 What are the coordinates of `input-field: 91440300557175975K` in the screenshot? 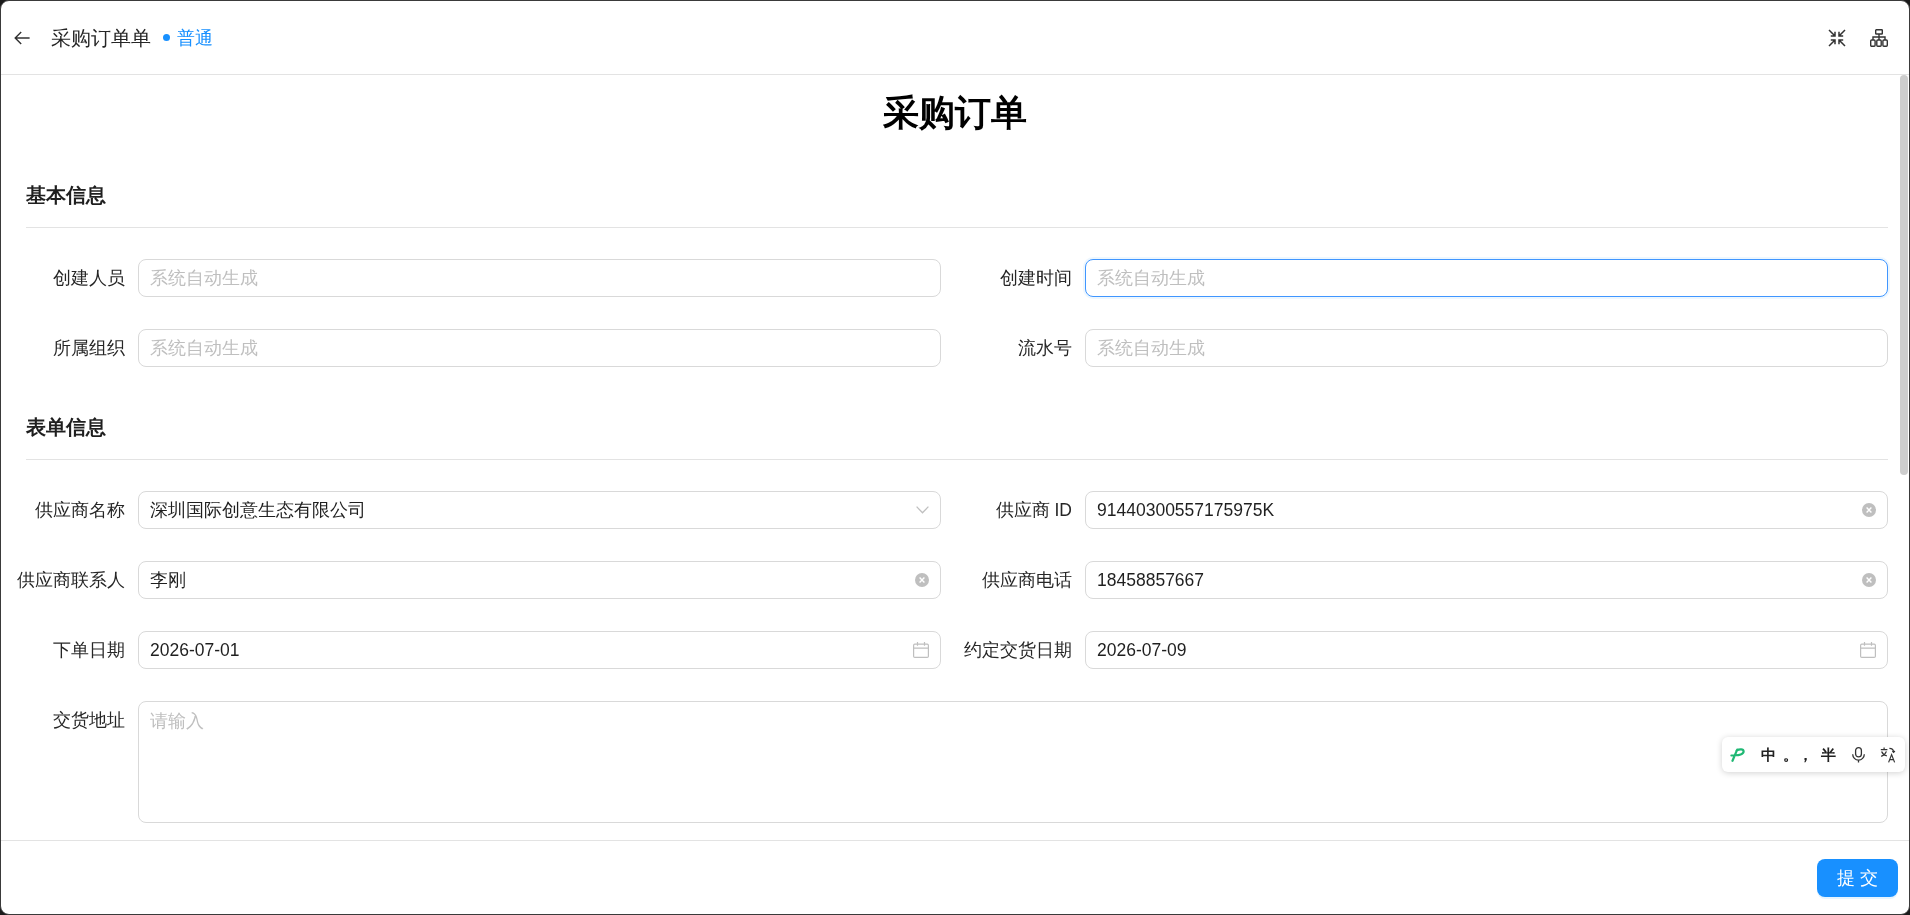 It's located at (1486, 510).